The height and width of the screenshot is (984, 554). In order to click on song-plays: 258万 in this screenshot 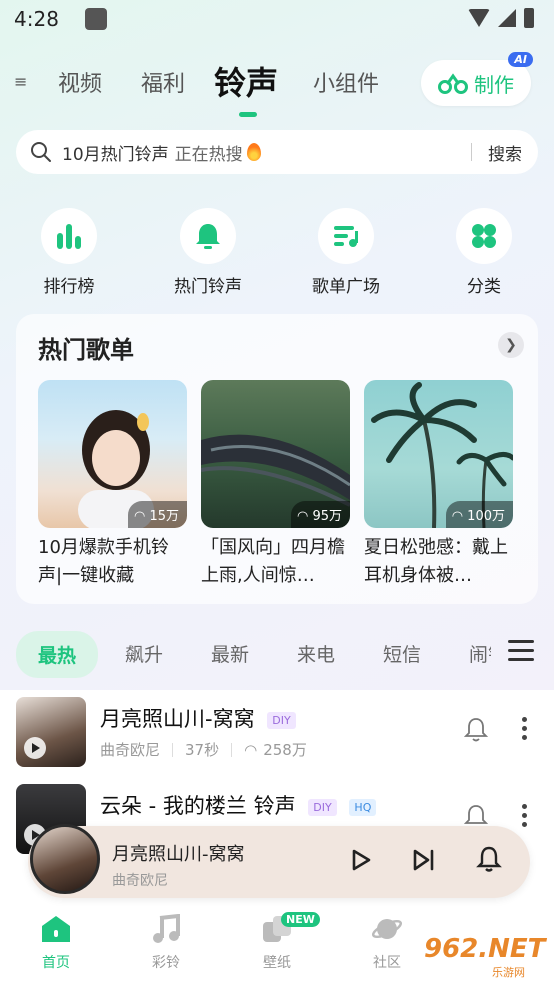, I will do `click(285, 750)`.